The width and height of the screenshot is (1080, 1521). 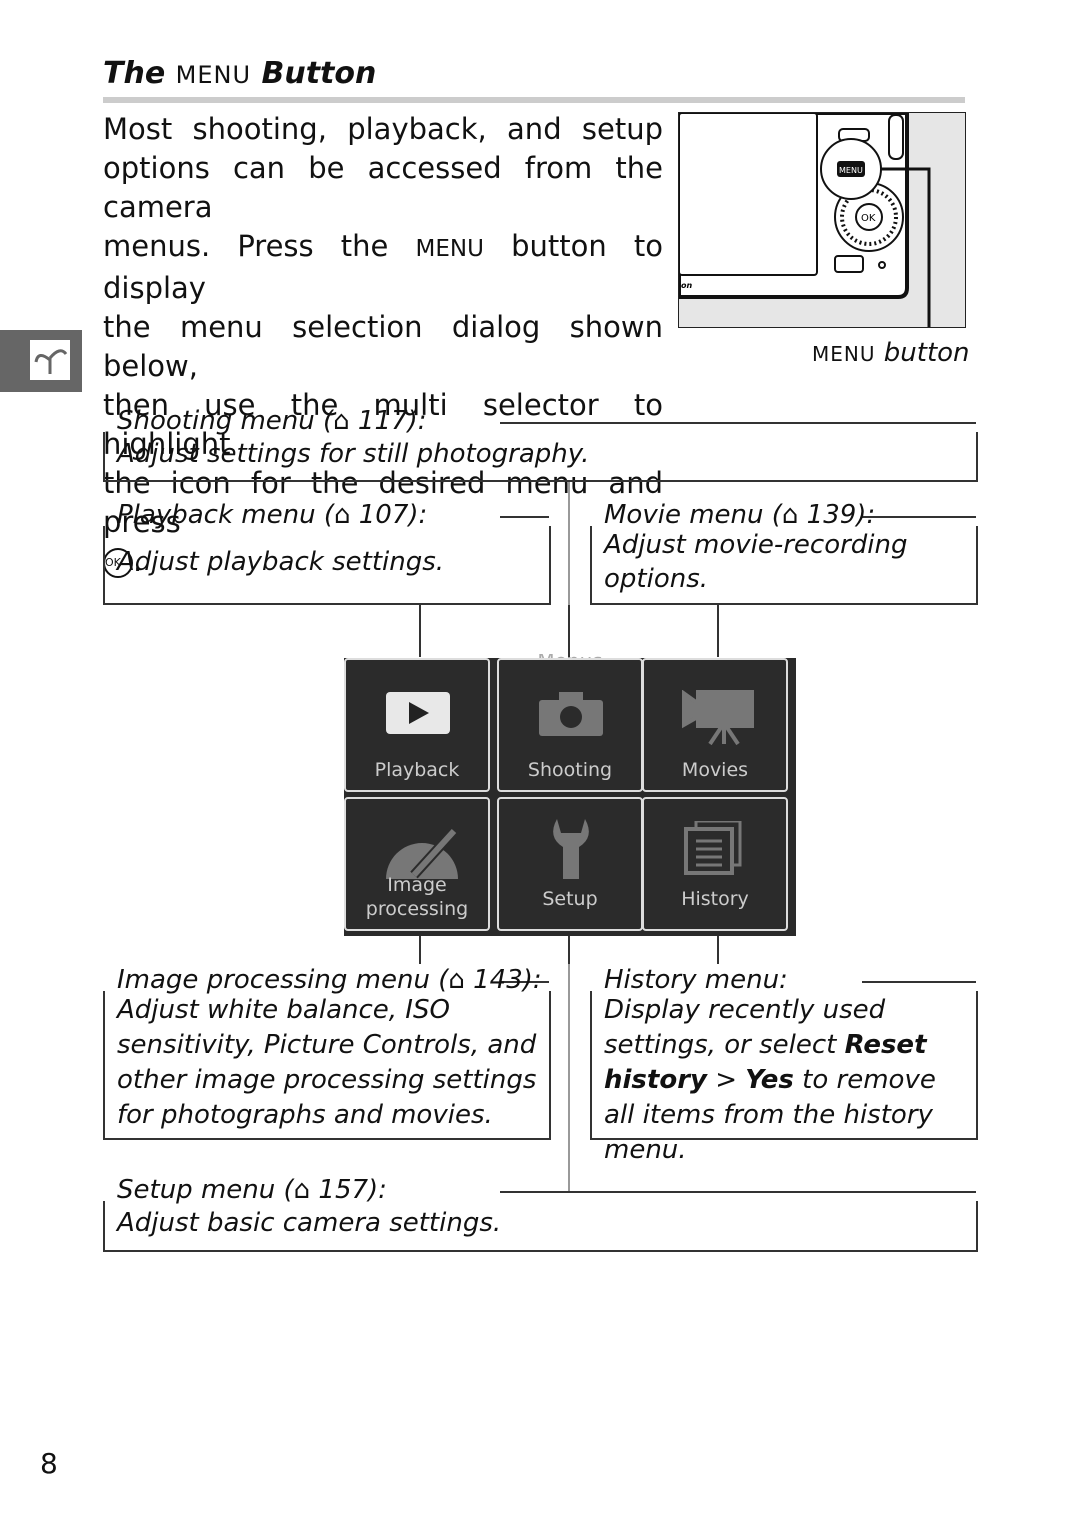 What do you see at coordinates (756, 562) in the screenshot?
I see `movie-desc: Adjust movie-recording options.` at bounding box center [756, 562].